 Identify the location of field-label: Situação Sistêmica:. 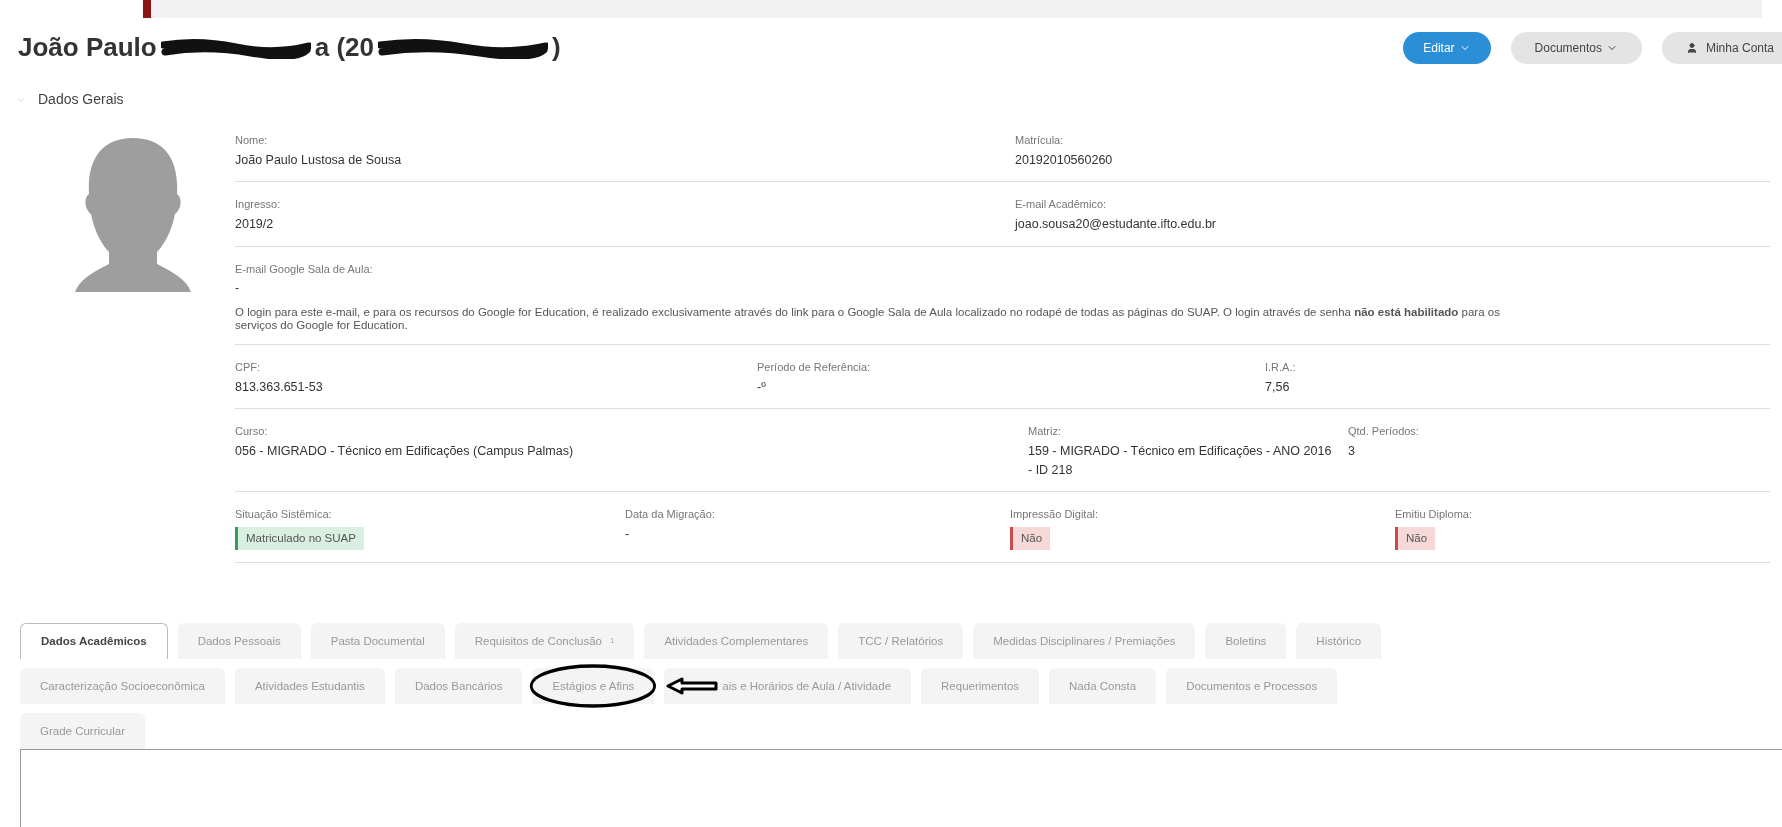
(284, 515).